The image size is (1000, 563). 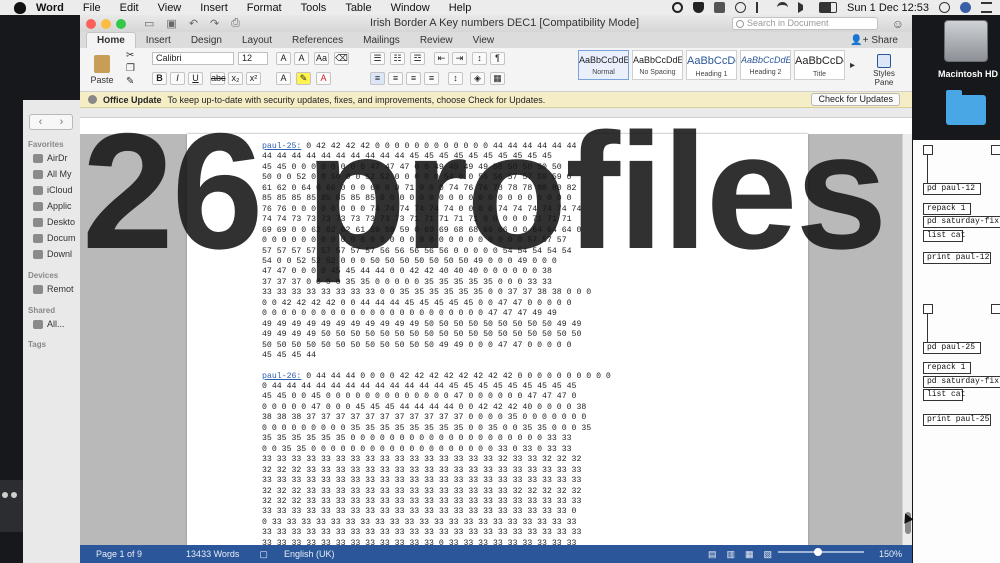 What do you see at coordinates (874, 41) in the screenshot?
I see `share-button: 👤+ Share` at bounding box center [874, 41].